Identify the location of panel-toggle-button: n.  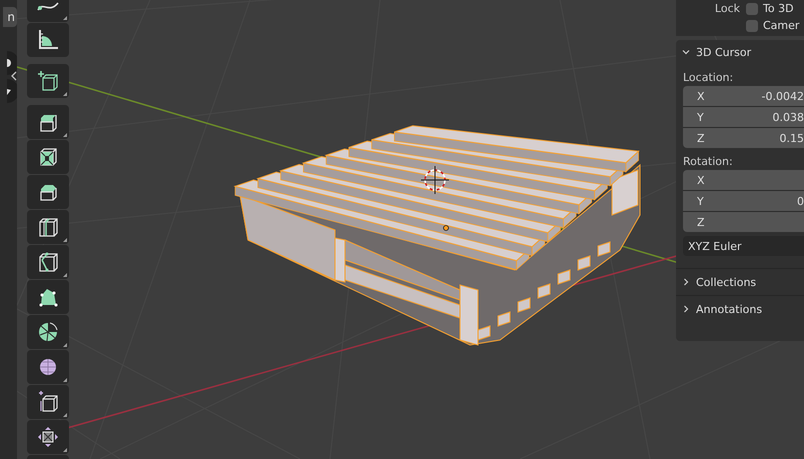
(10, 17).